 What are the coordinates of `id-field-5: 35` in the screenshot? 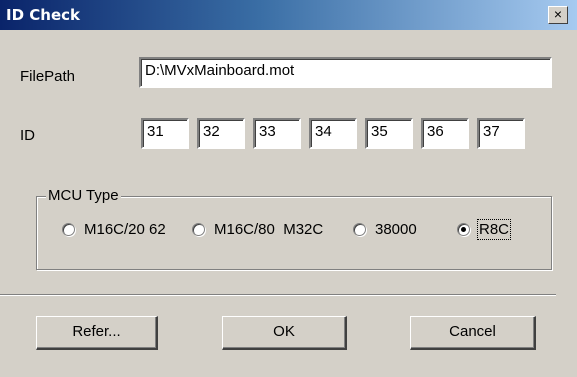 It's located at (389, 133).